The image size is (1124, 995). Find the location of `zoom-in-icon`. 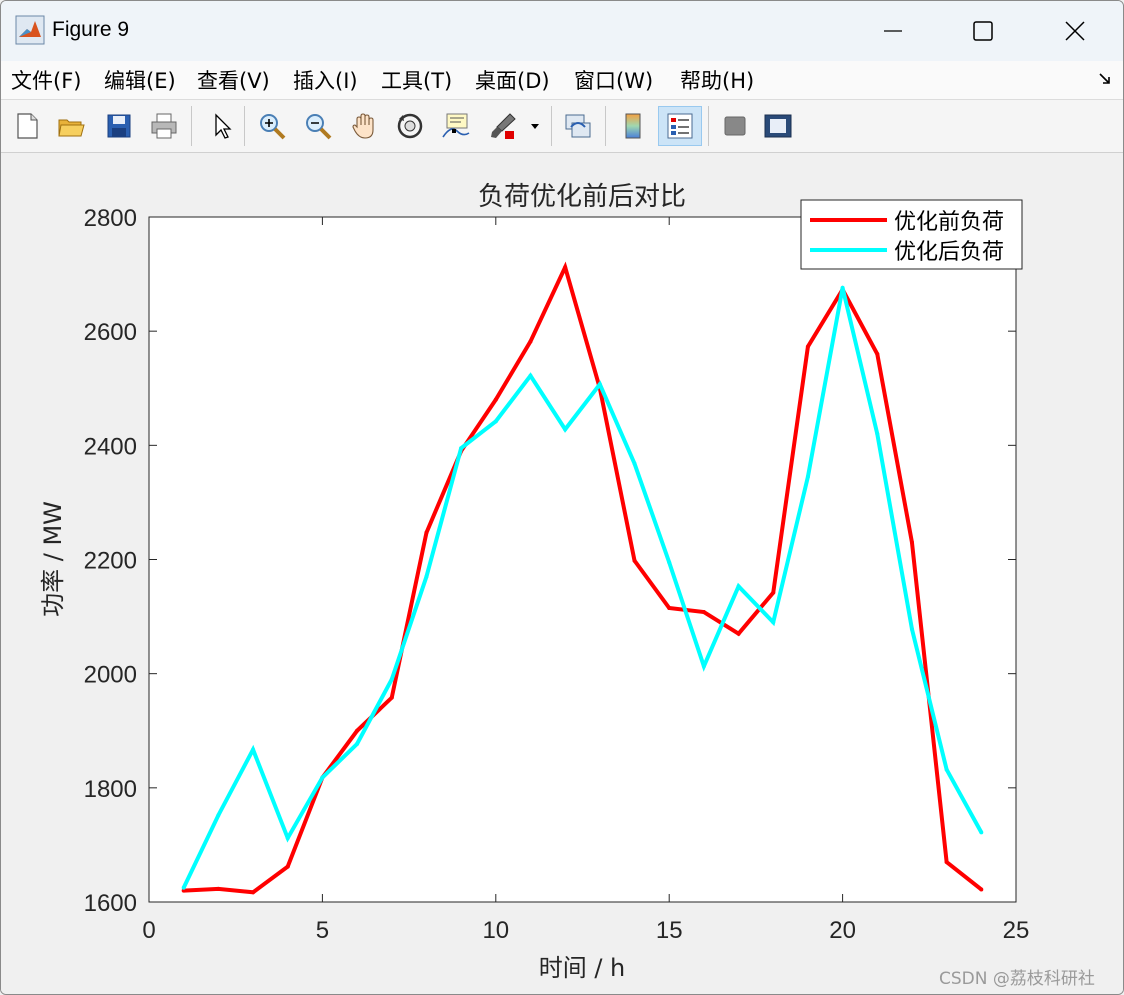

zoom-in-icon is located at coordinates (273, 127).